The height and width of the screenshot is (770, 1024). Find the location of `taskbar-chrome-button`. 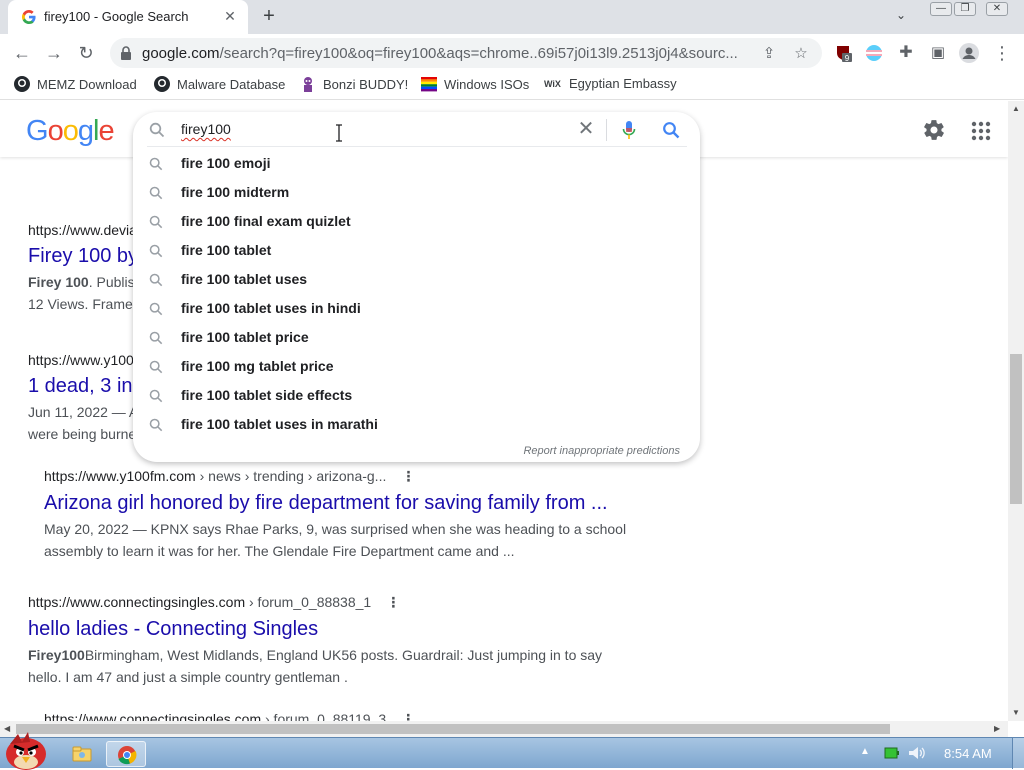

taskbar-chrome-button is located at coordinates (126, 754).